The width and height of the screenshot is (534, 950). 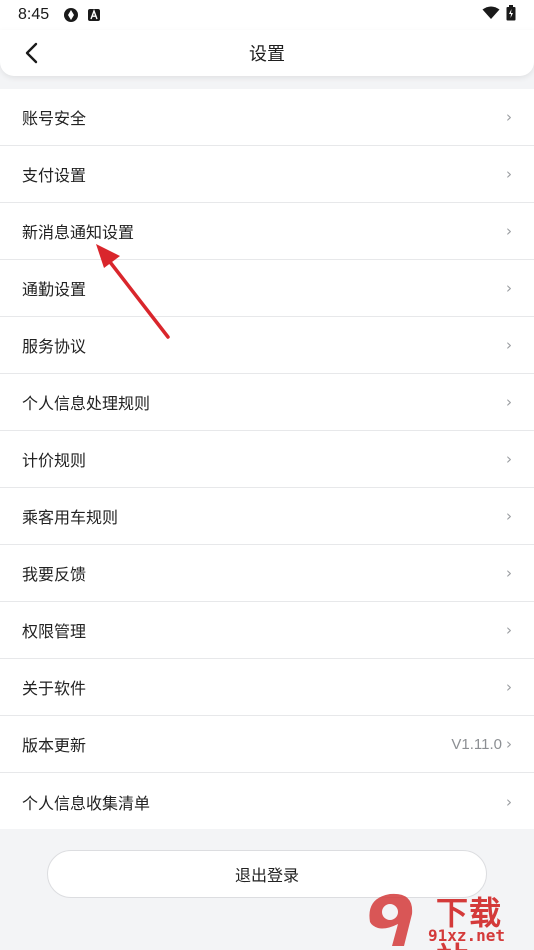 What do you see at coordinates (71, 15) in the screenshot?
I see `app-notification-icon` at bounding box center [71, 15].